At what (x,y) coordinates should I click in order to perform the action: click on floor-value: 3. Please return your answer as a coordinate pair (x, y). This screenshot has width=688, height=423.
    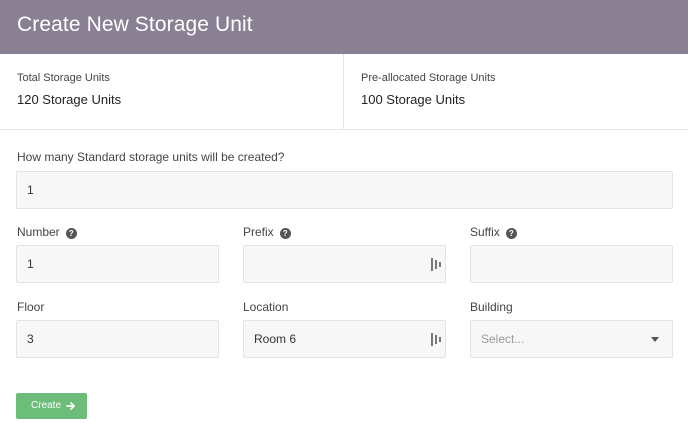
    Looking at the image, I should click on (30, 339).